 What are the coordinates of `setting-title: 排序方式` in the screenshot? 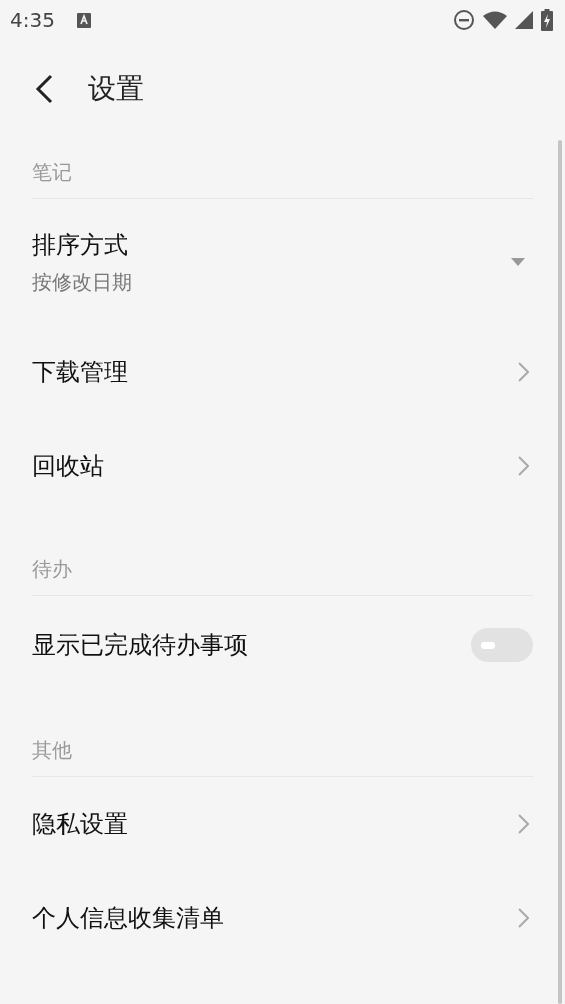 It's located at (80, 245).